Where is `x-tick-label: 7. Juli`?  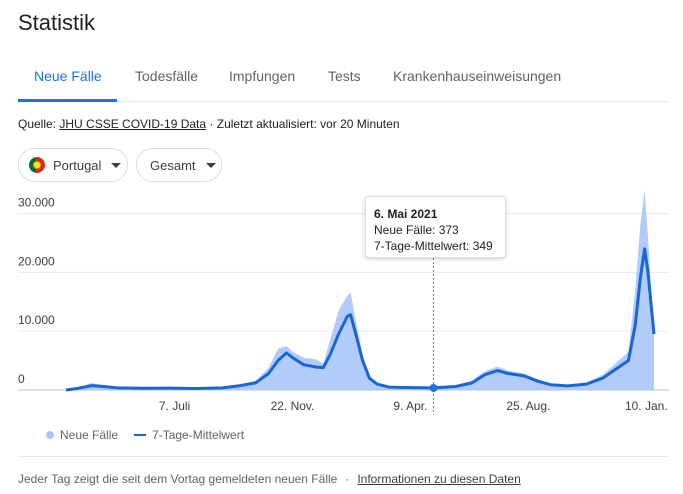
x-tick-label: 7. Juli is located at coordinates (174, 406).